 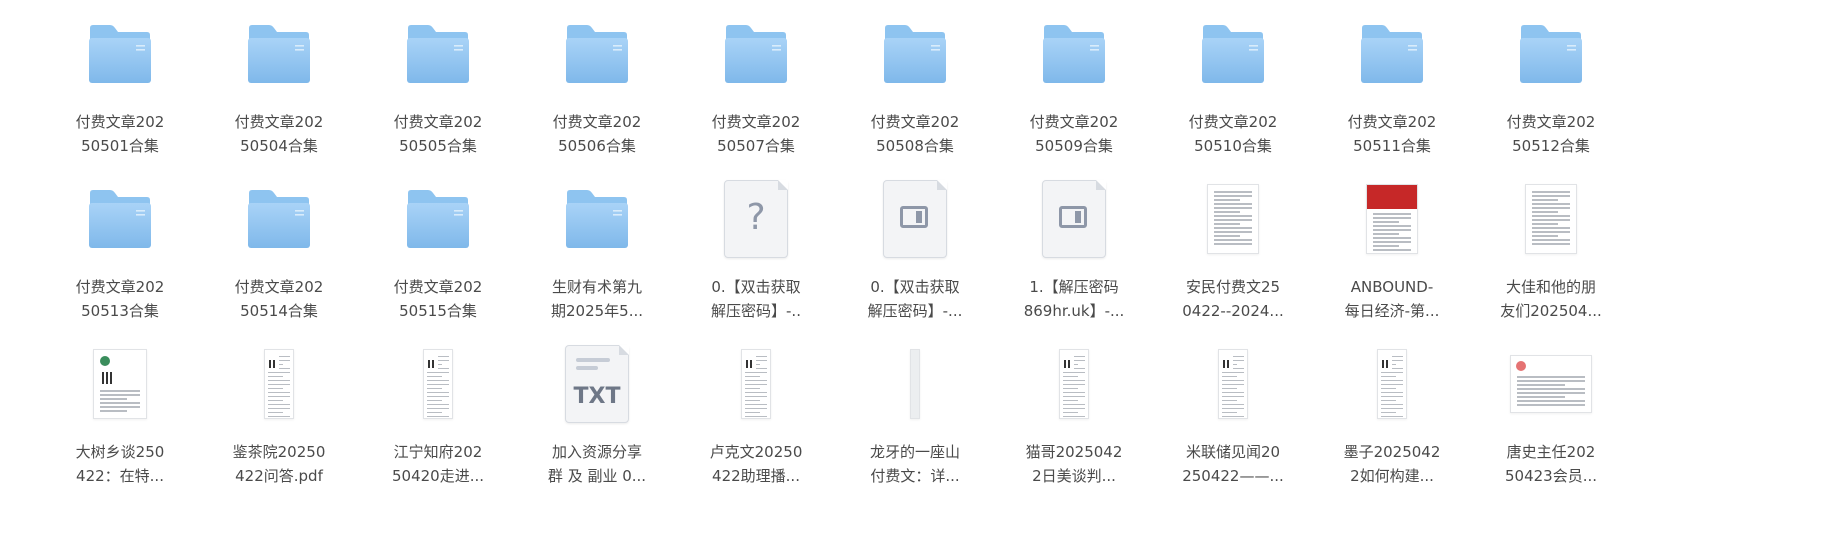 What do you see at coordinates (120, 87) in the screenshot?
I see `folder-item: 付费文章202 50501合集` at bounding box center [120, 87].